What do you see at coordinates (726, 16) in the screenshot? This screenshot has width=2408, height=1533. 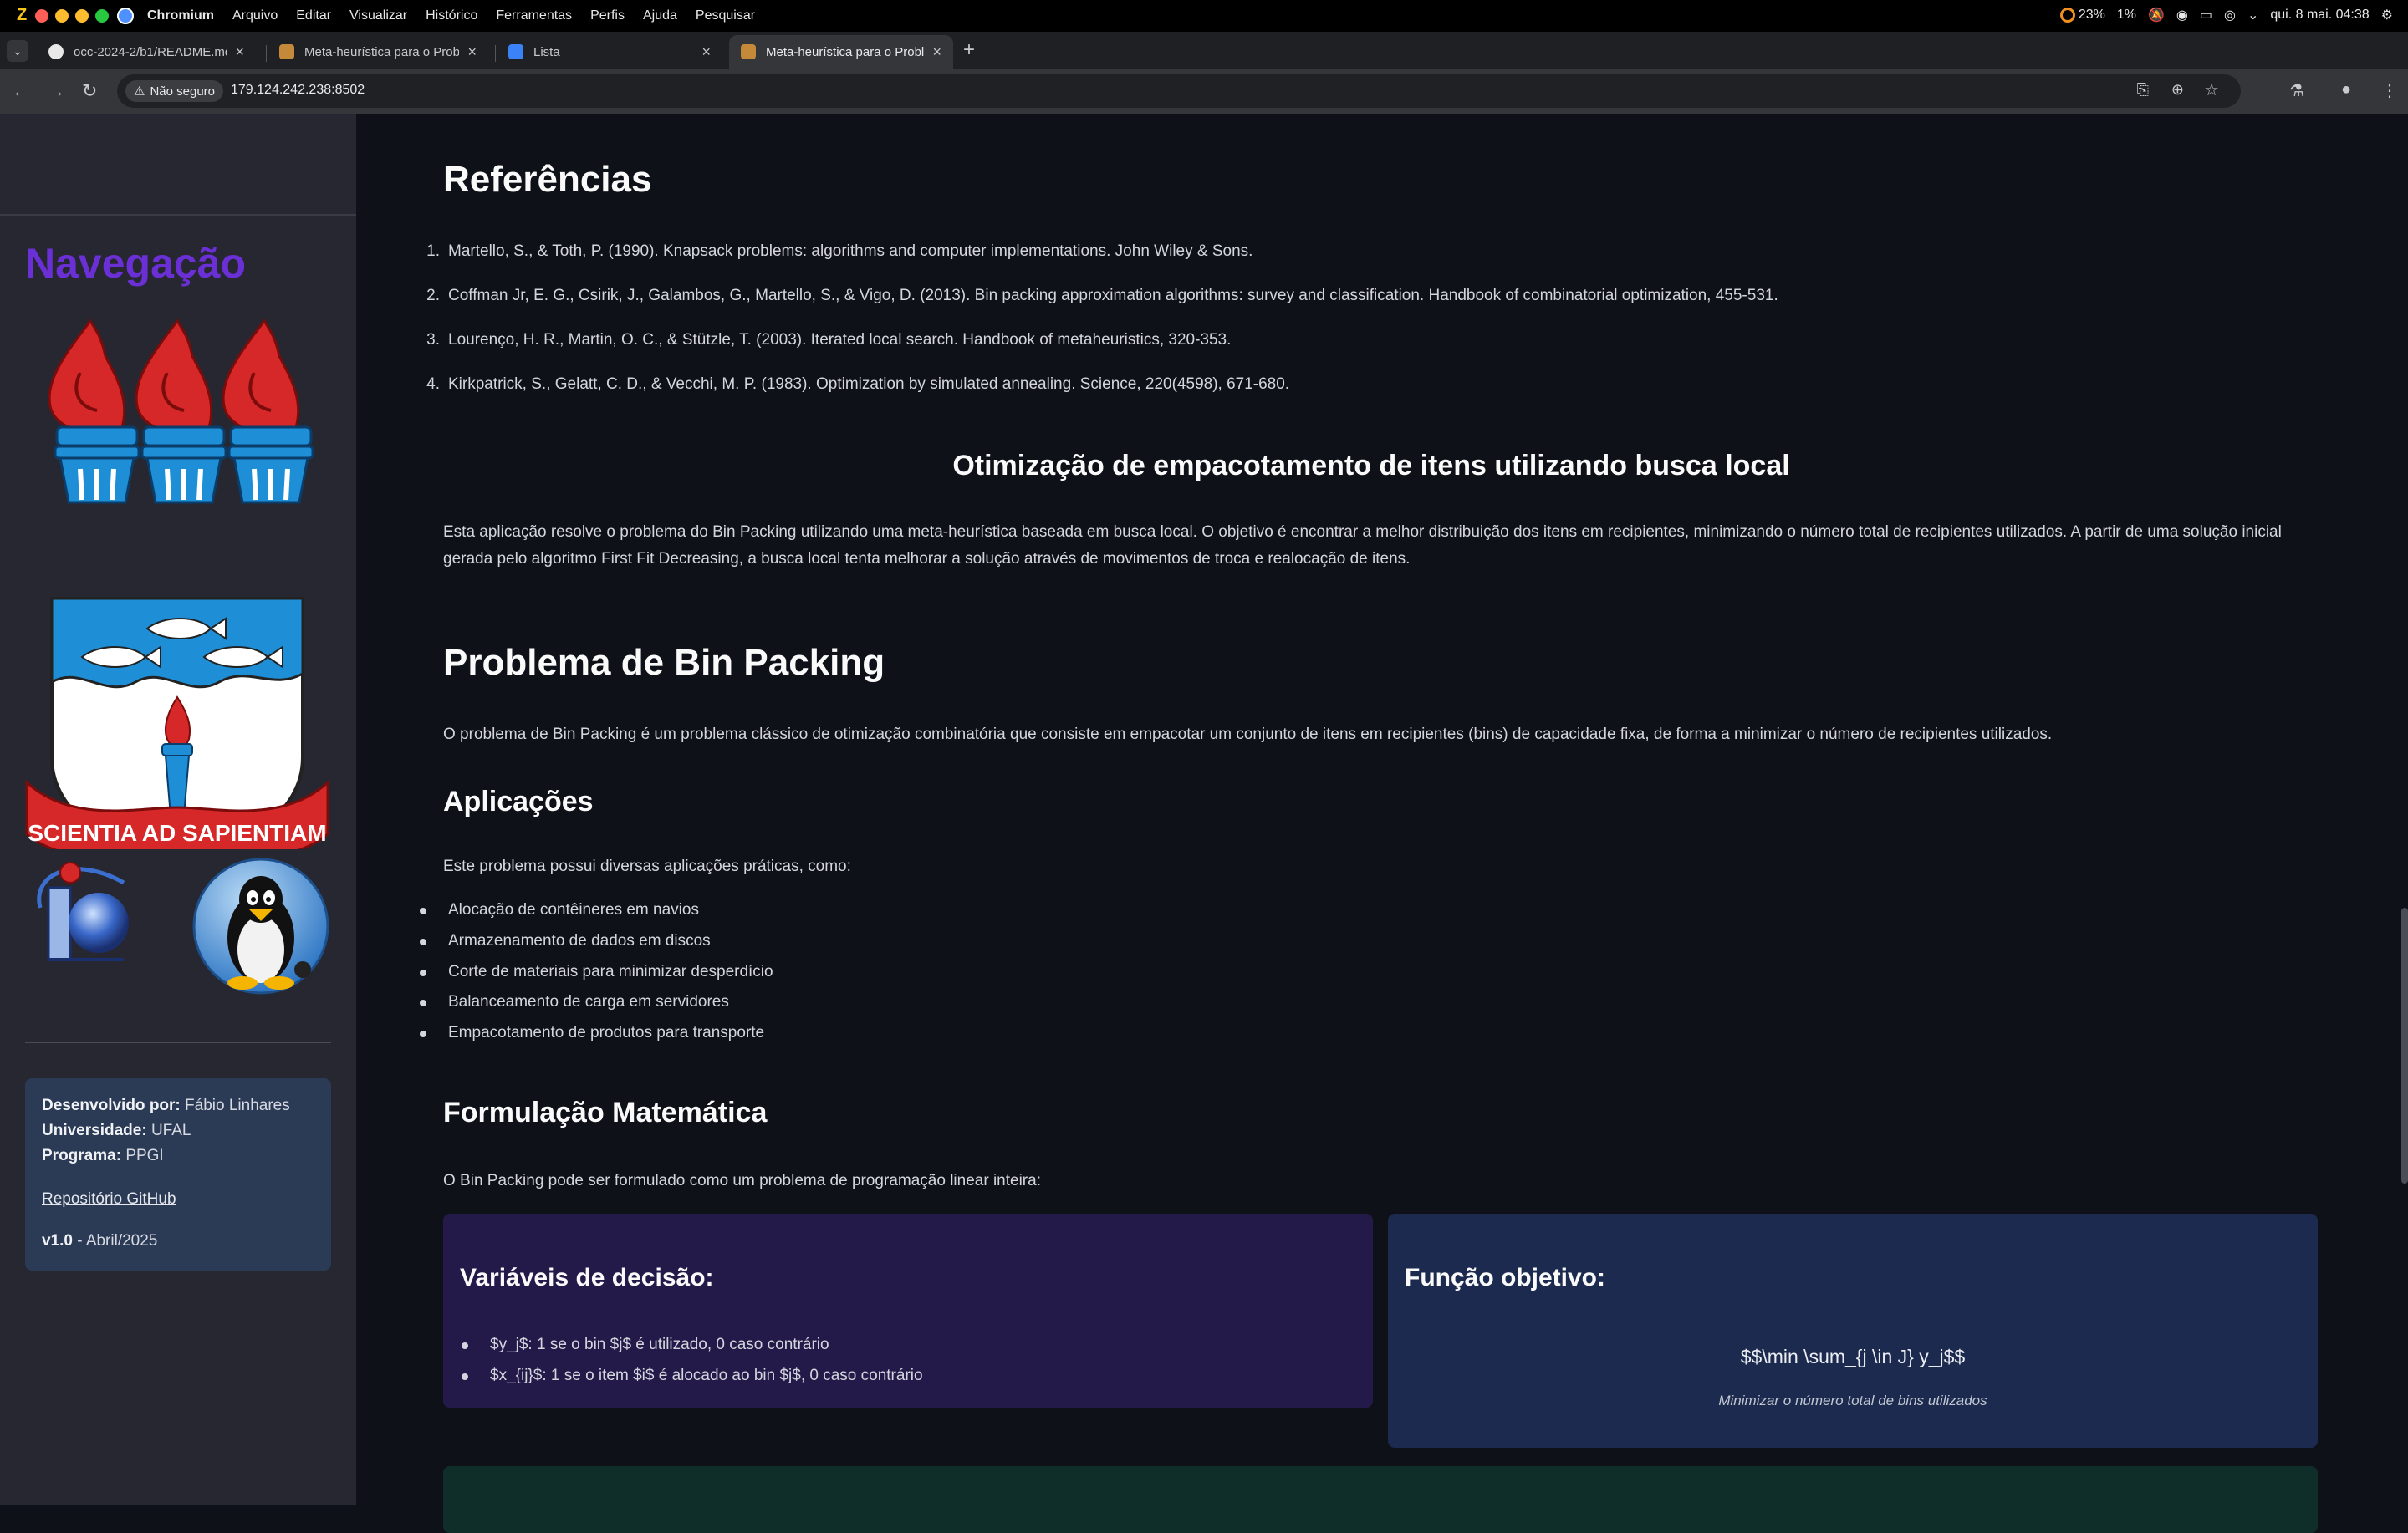 I see `menu-pesquisar: Pesquisar` at bounding box center [726, 16].